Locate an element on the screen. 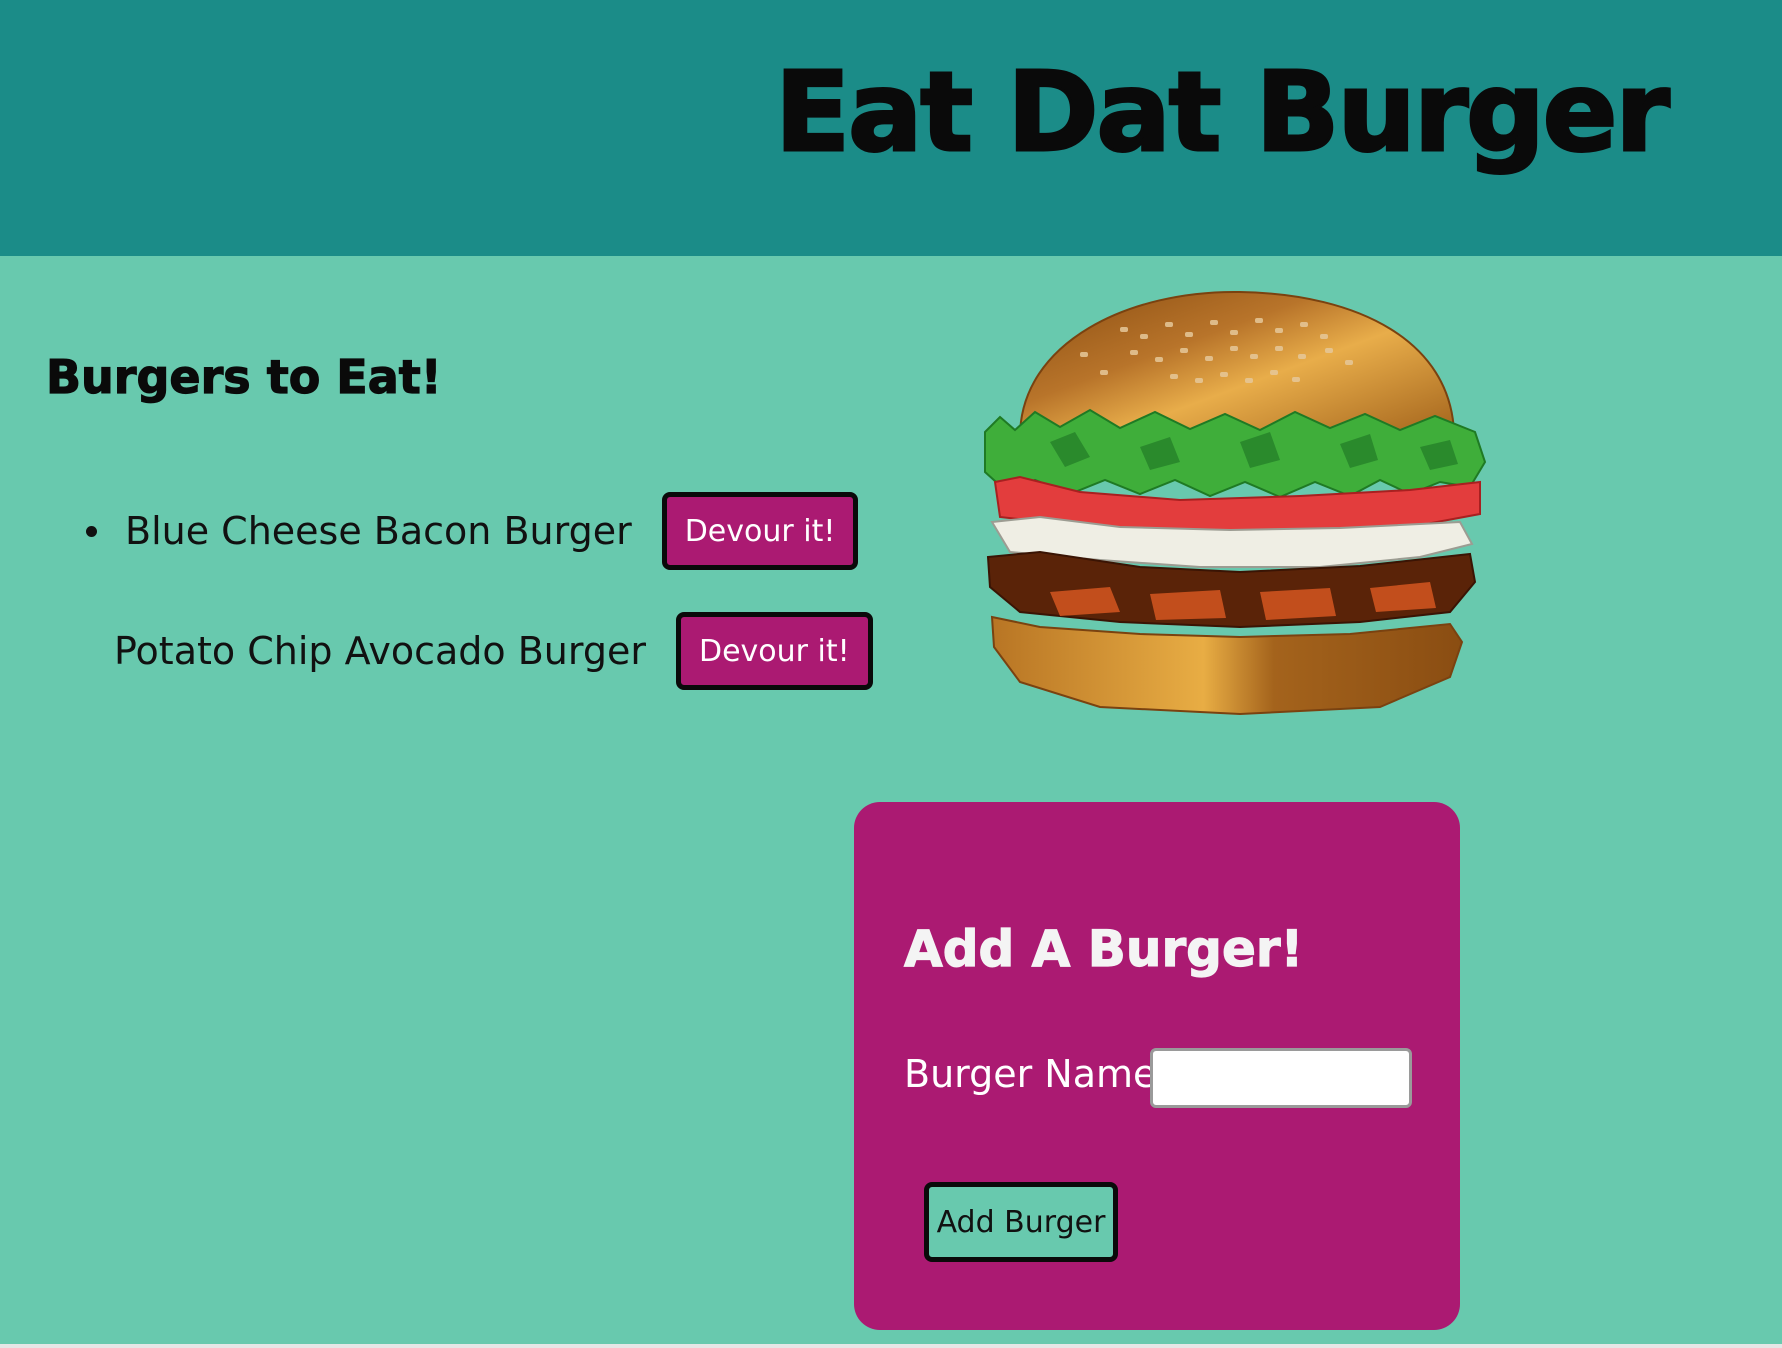 Image resolution: width=1782 pixels, height=1348 pixels. burger-illustration-icon is located at coordinates (1235, 503).